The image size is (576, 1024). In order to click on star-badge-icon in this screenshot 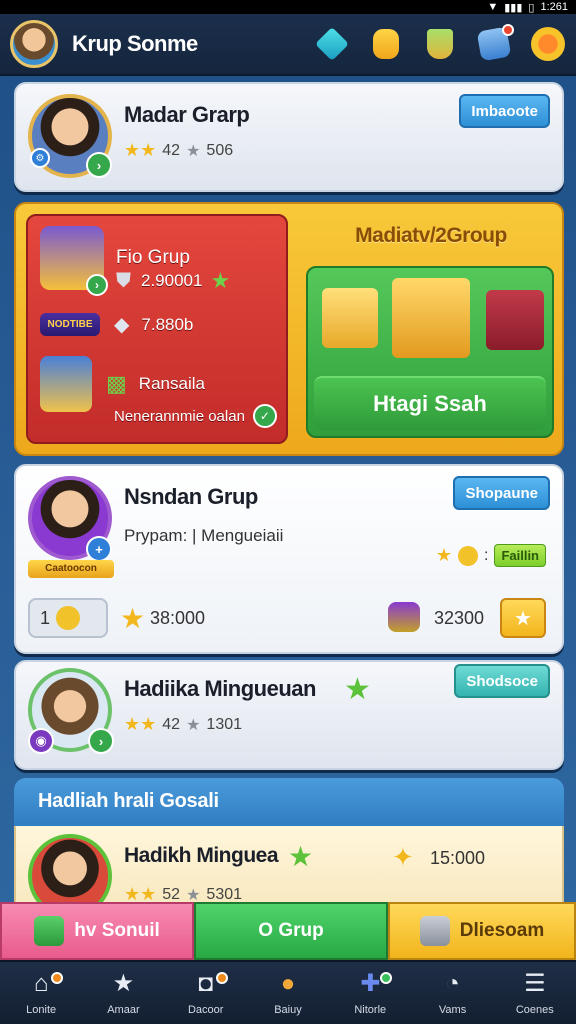, I will do `click(548, 44)`.